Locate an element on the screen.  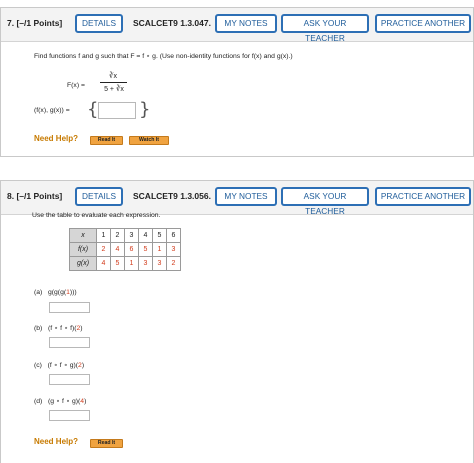
answer-label: (f(x), g(x)) = is located at coordinates (52, 110).